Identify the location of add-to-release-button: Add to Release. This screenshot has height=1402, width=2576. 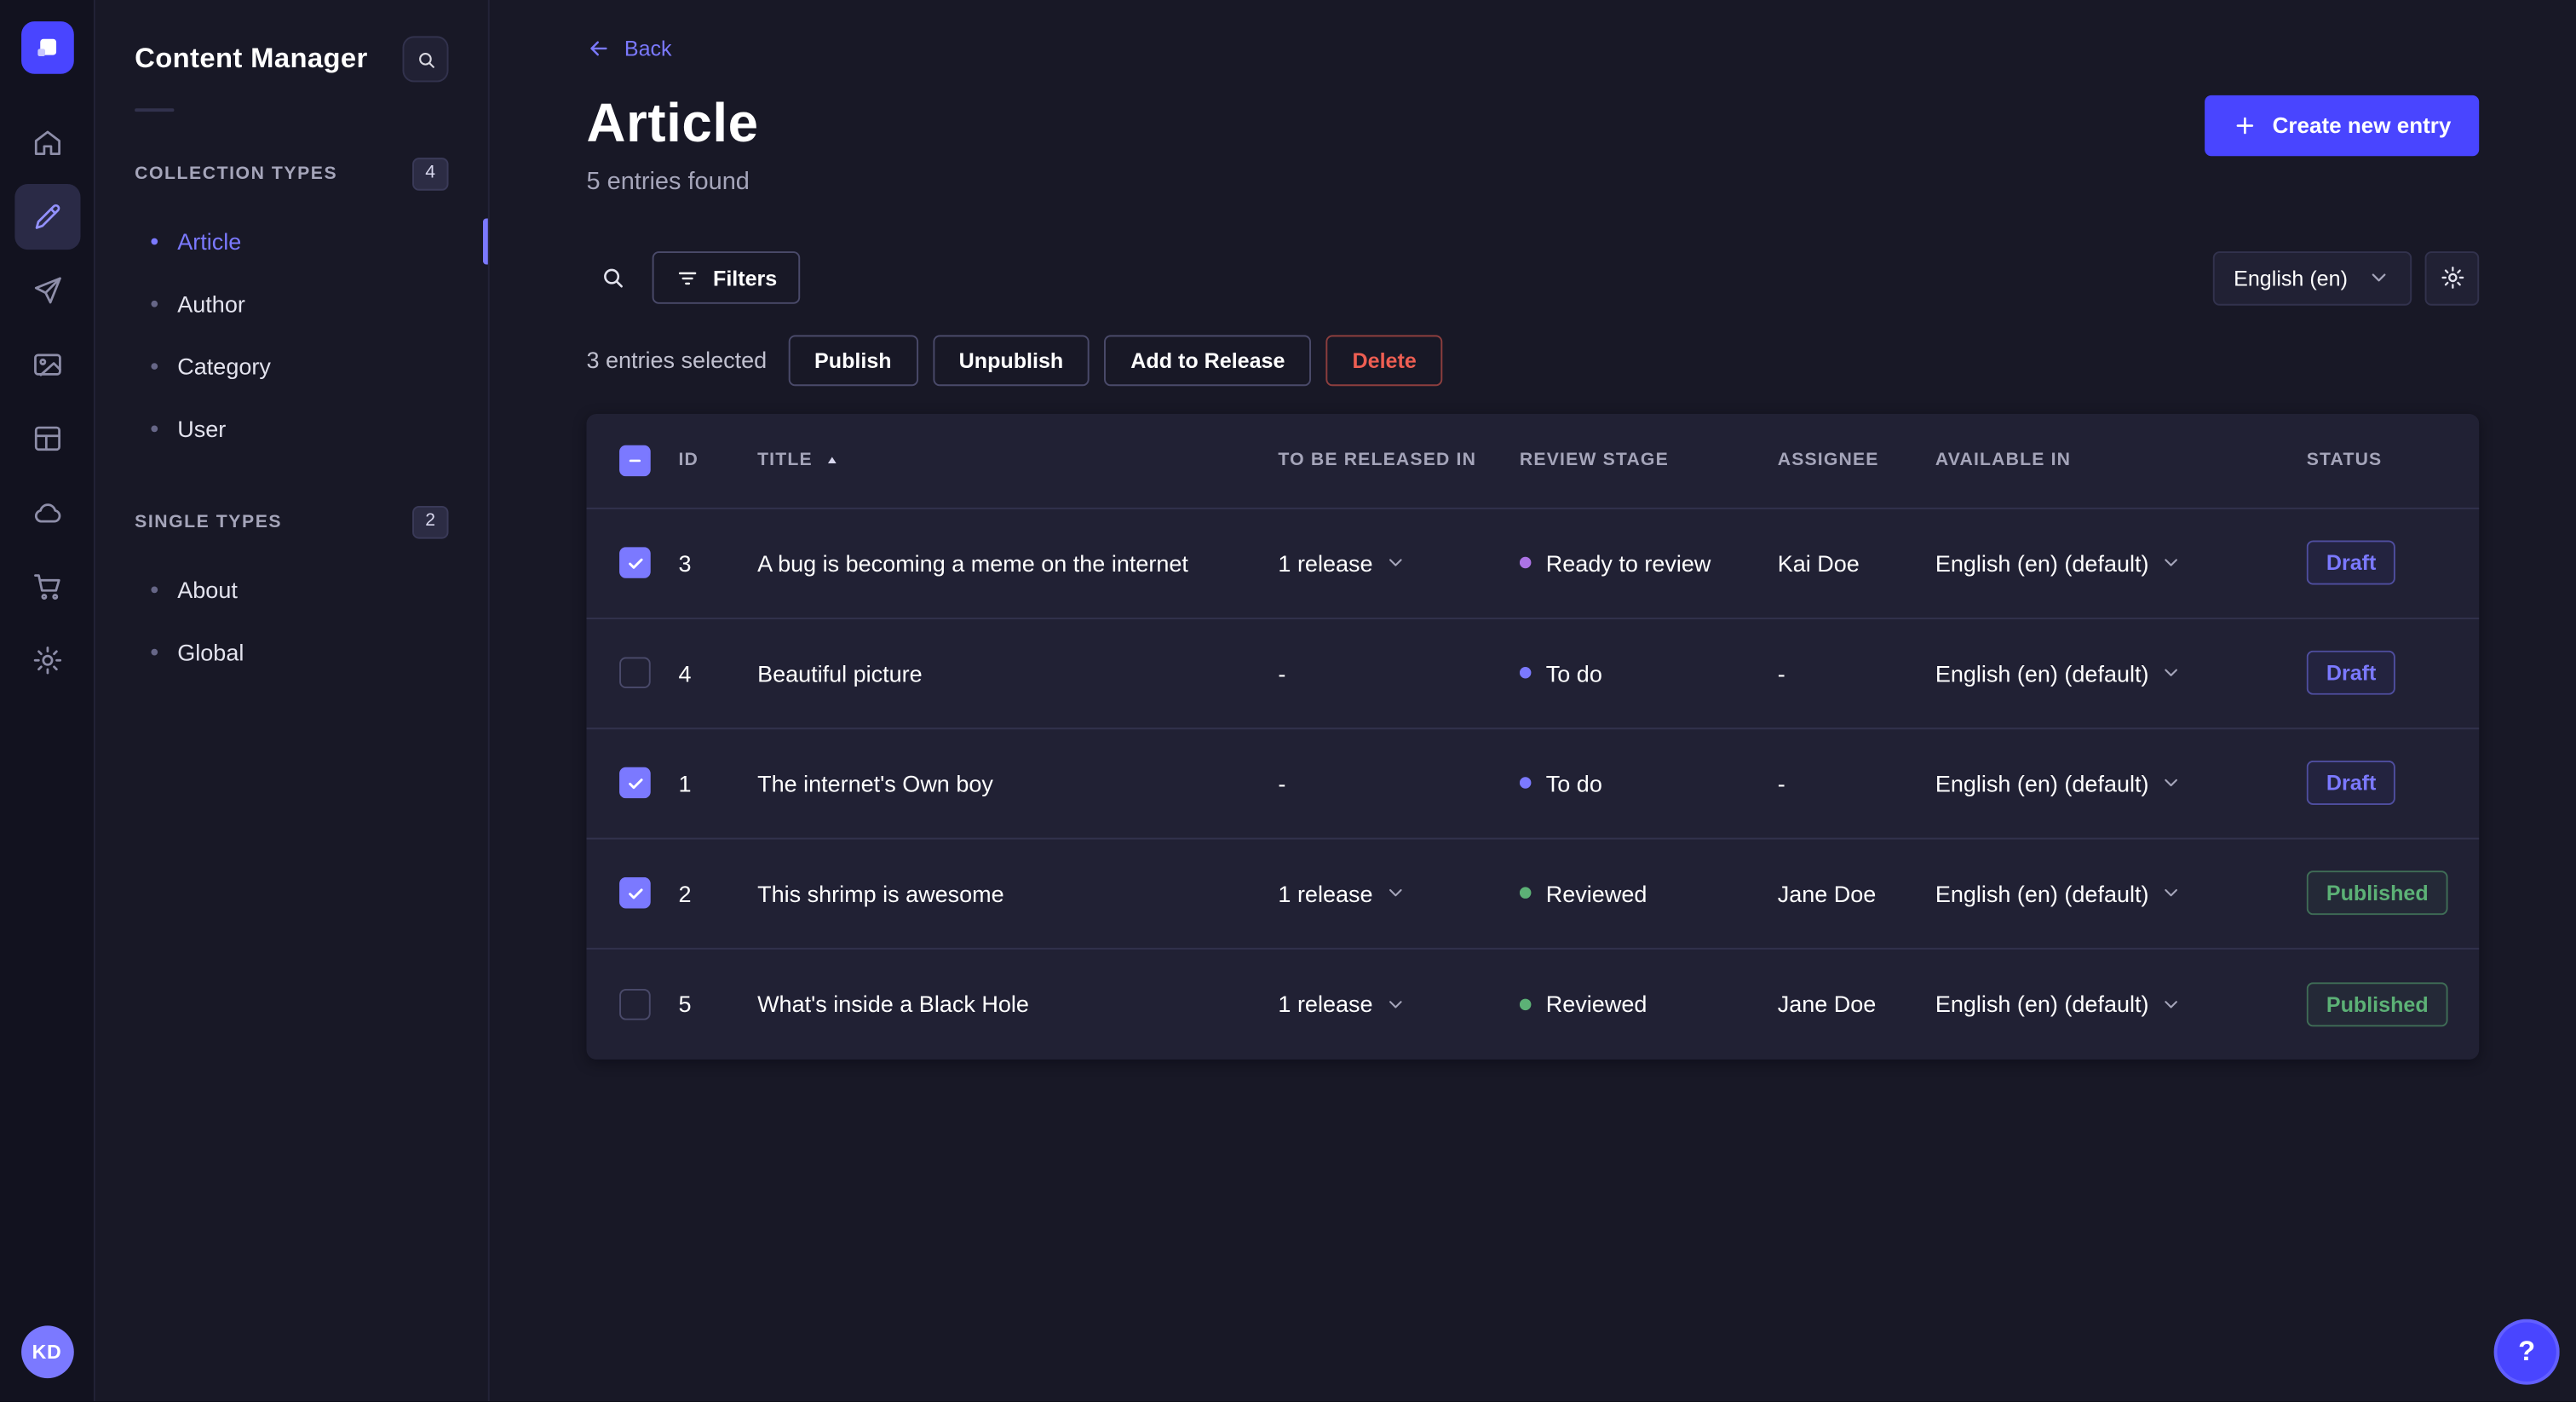
(1208, 361).